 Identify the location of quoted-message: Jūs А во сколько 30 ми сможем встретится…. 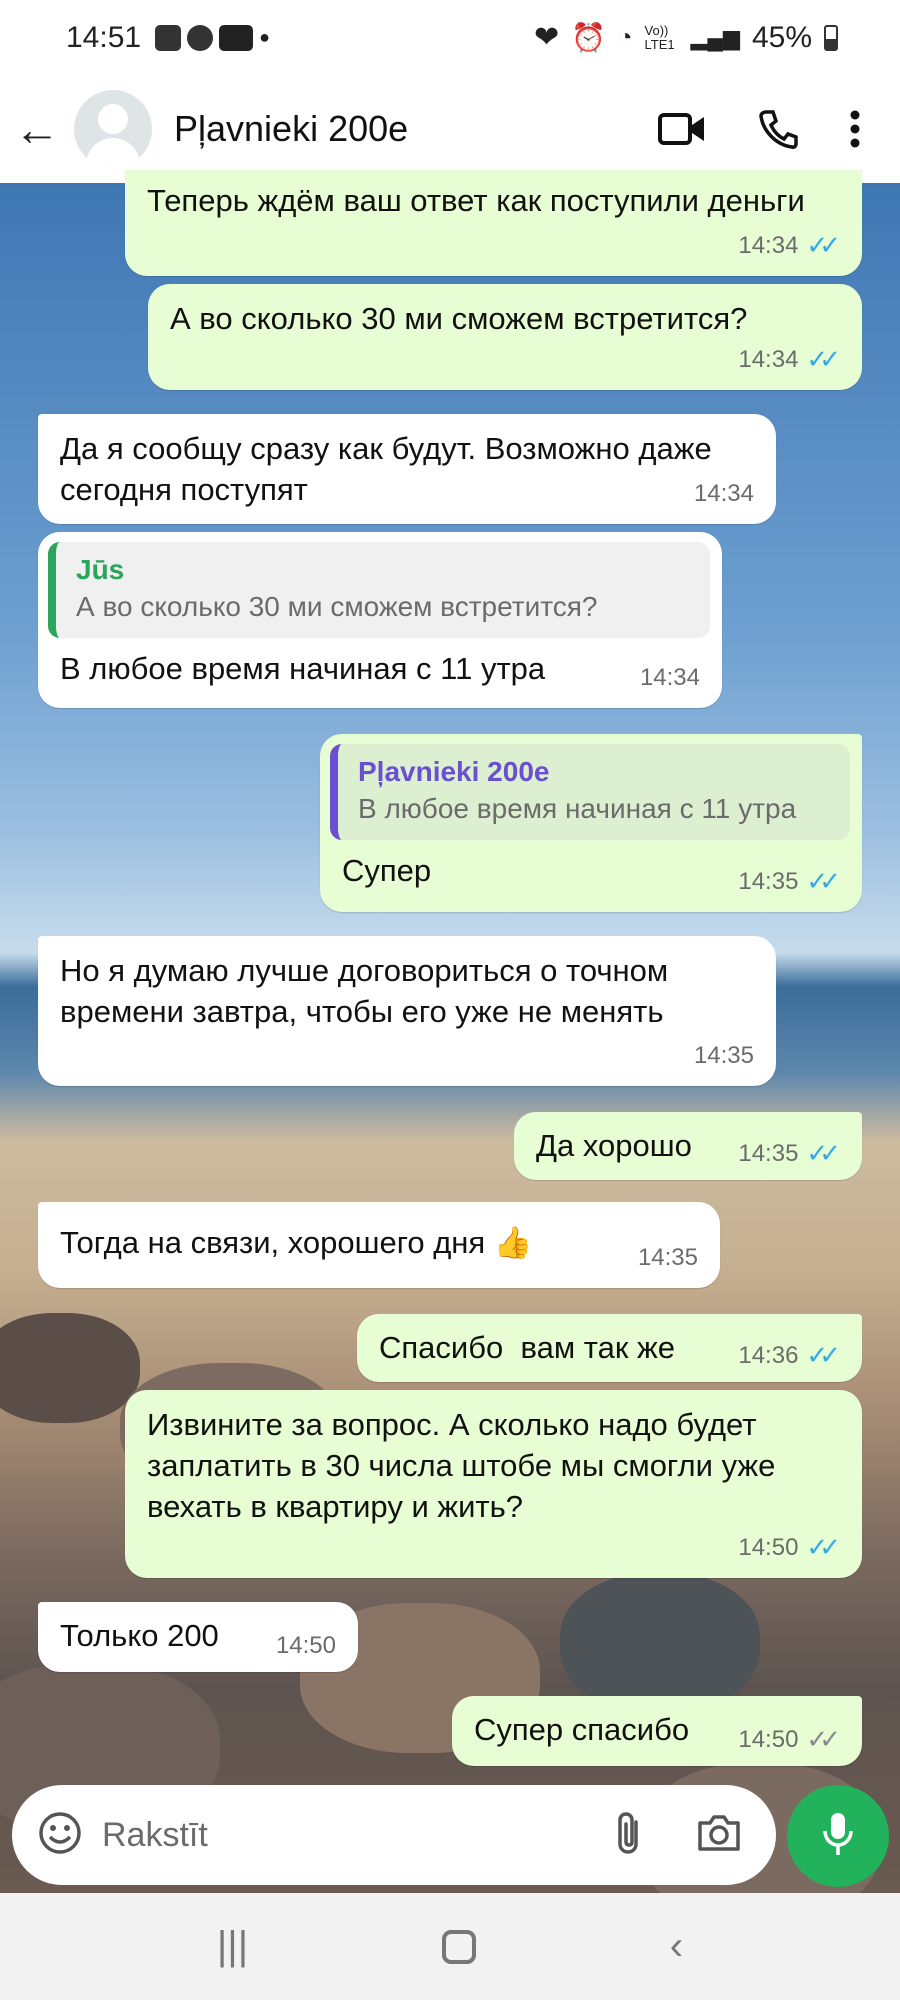
(379, 590).